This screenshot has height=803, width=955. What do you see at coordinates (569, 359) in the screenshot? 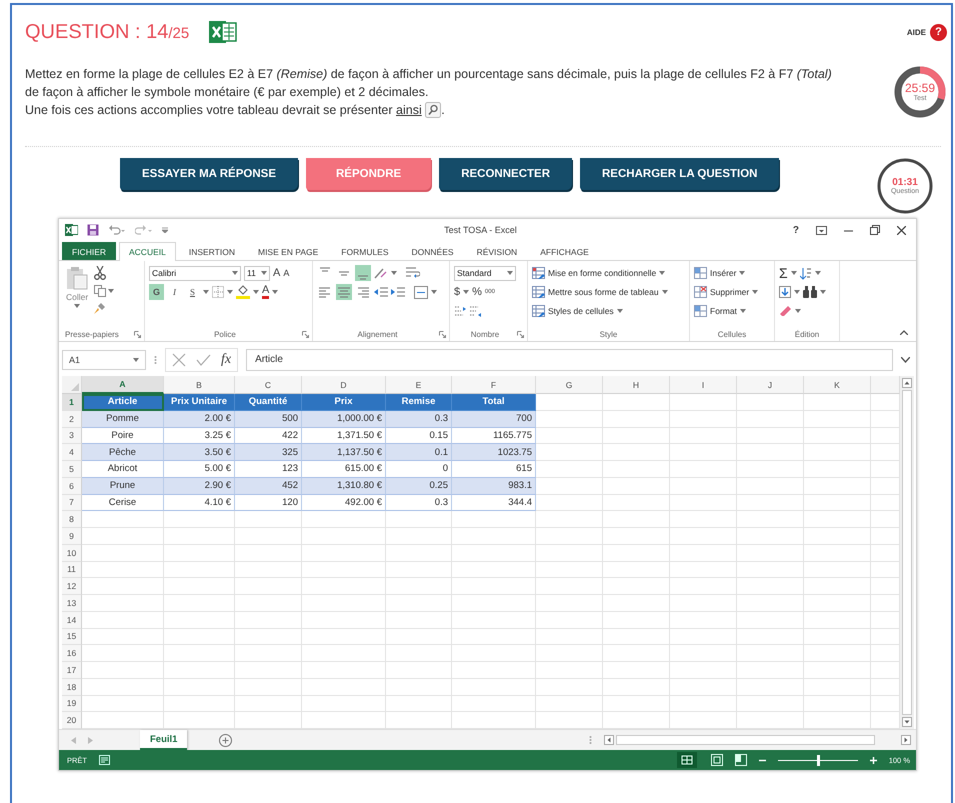
I see `formula-field: Article` at bounding box center [569, 359].